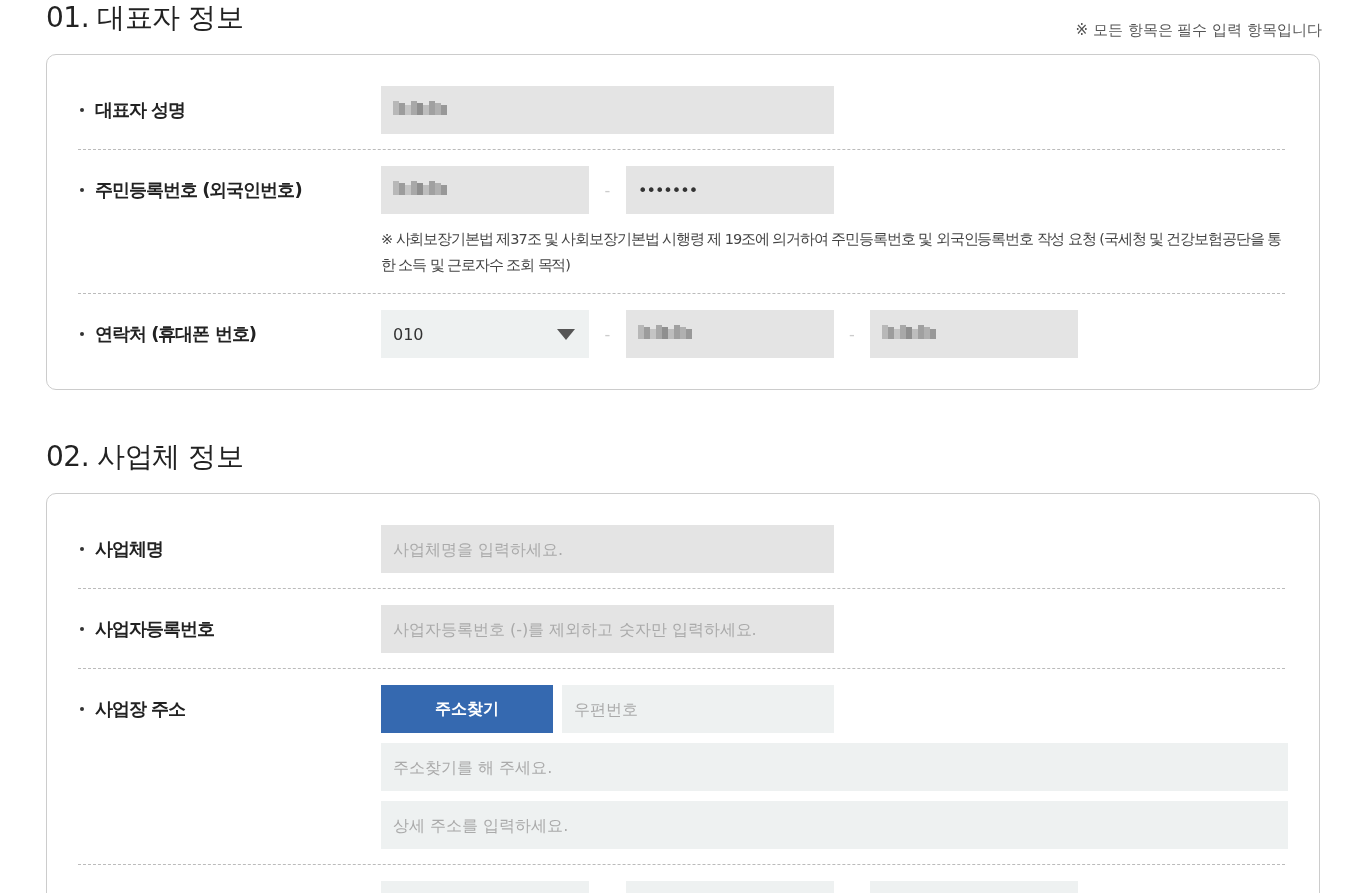 The image size is (1360, 893). I want to click on input-field: 우편번호, so click(698, 709).